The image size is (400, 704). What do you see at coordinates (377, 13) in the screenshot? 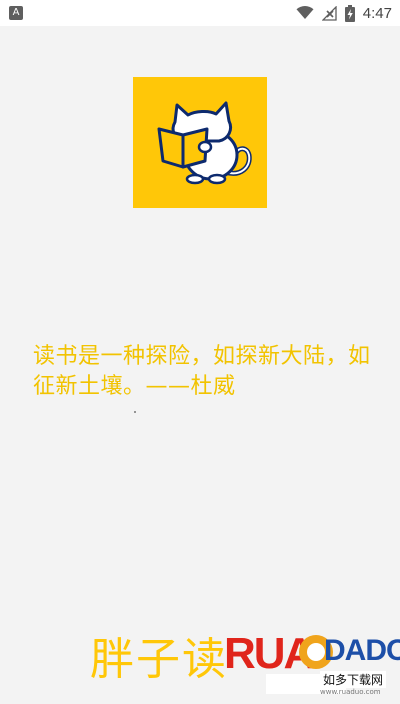
I see `status-time: 4:47` at bounding box center [377, 13].